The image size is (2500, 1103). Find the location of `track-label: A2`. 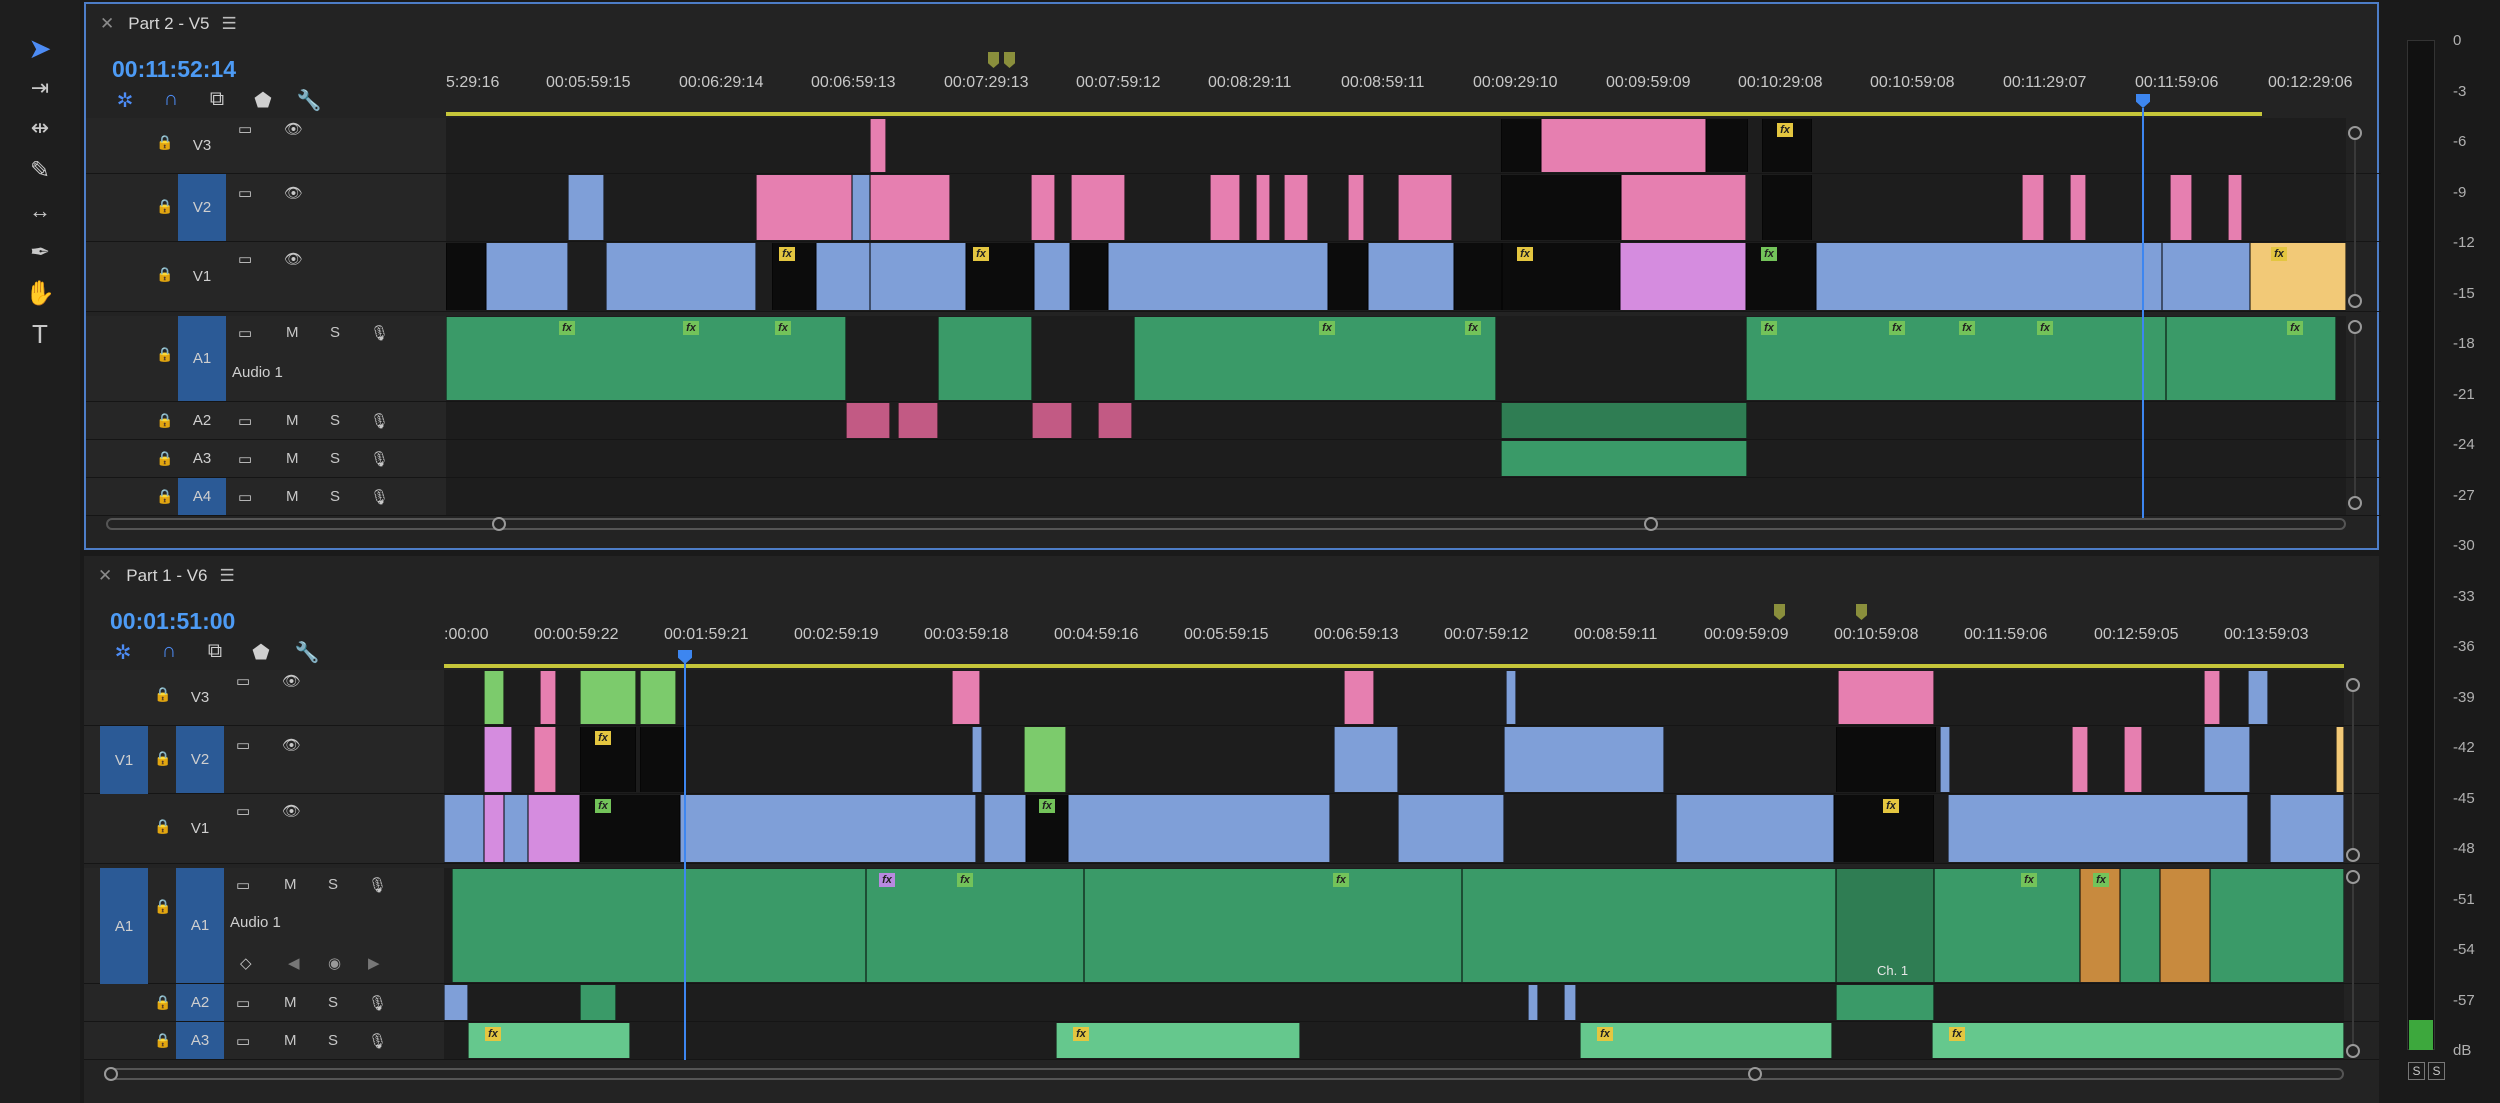

track-label: A2 is located at coordinates (202, 420).